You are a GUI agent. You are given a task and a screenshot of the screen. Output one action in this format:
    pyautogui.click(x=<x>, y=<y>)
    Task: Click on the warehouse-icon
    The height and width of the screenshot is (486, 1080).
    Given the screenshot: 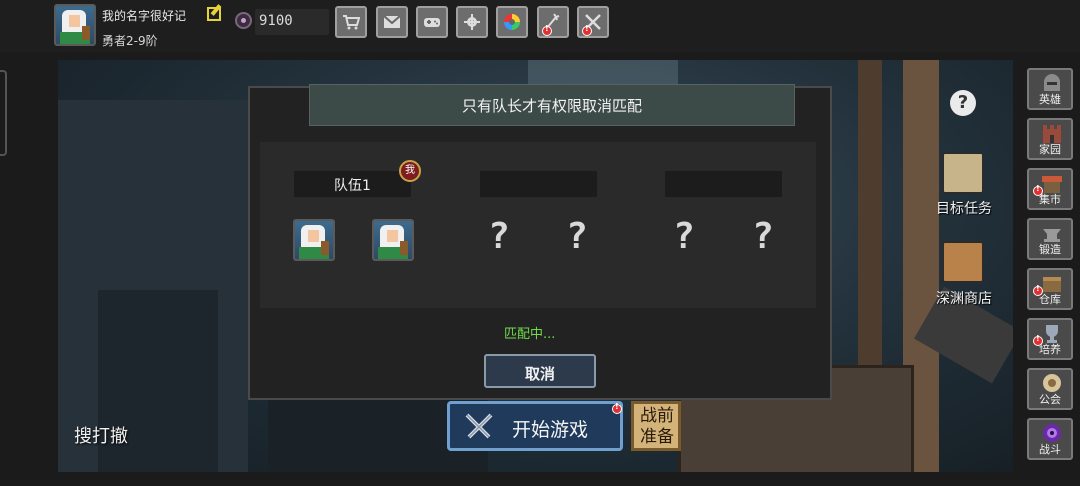 What is the action you would take?
    pyautogui.click(x=1052, y=284)
    